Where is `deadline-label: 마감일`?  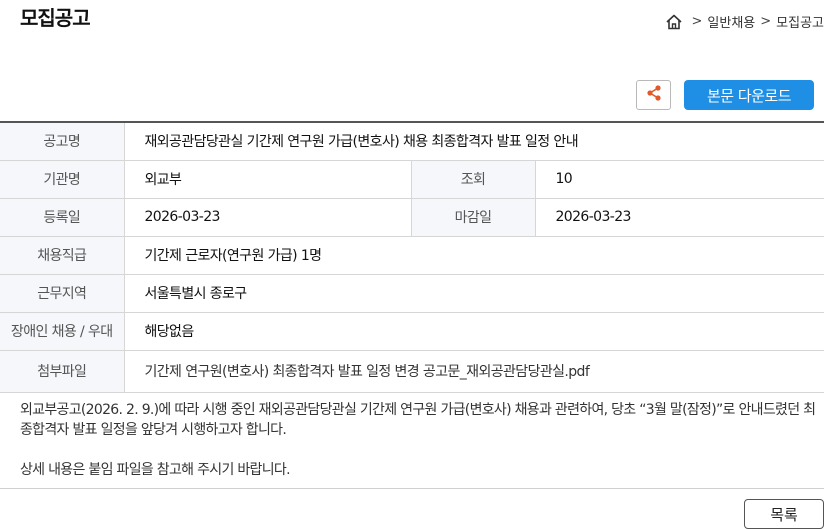 deadline-label: 마감일 is located at coordinates (473, 217).